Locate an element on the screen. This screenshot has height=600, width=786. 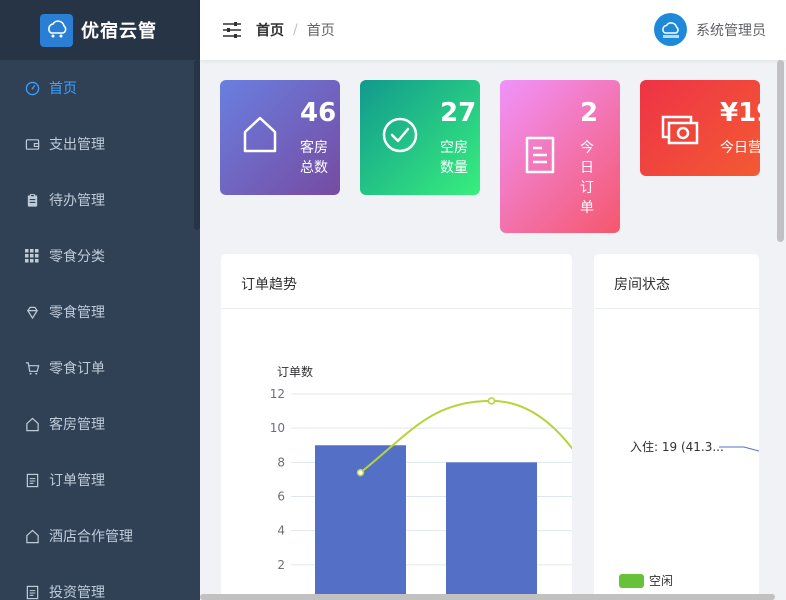
sidebar-toggle-icon is located at coordinates (232, 30).